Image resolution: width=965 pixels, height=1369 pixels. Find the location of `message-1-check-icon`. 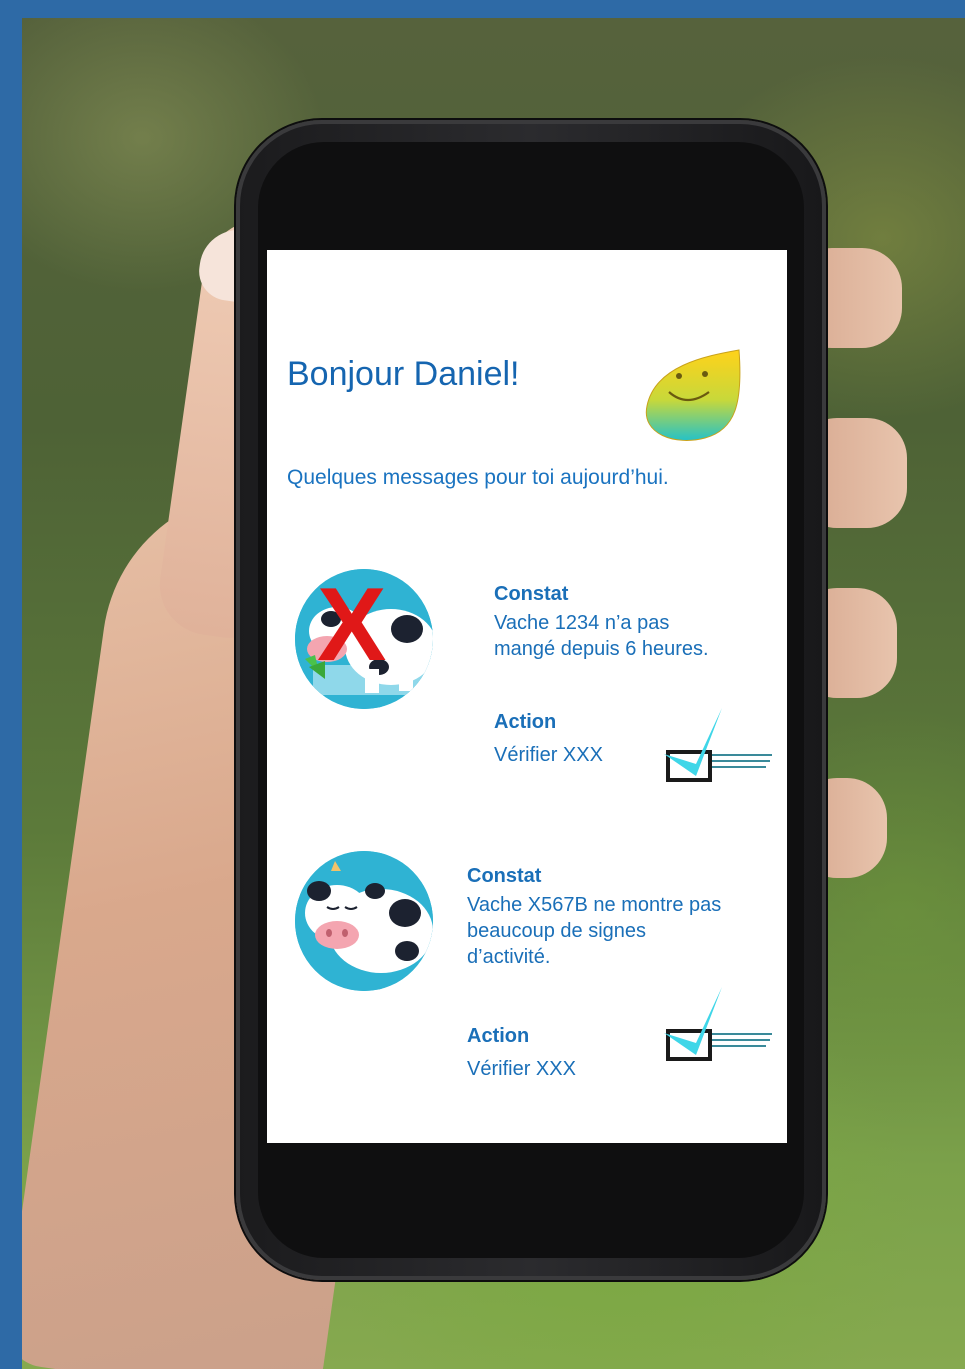

message-1-check-icon is located at coordinates (722, 748).